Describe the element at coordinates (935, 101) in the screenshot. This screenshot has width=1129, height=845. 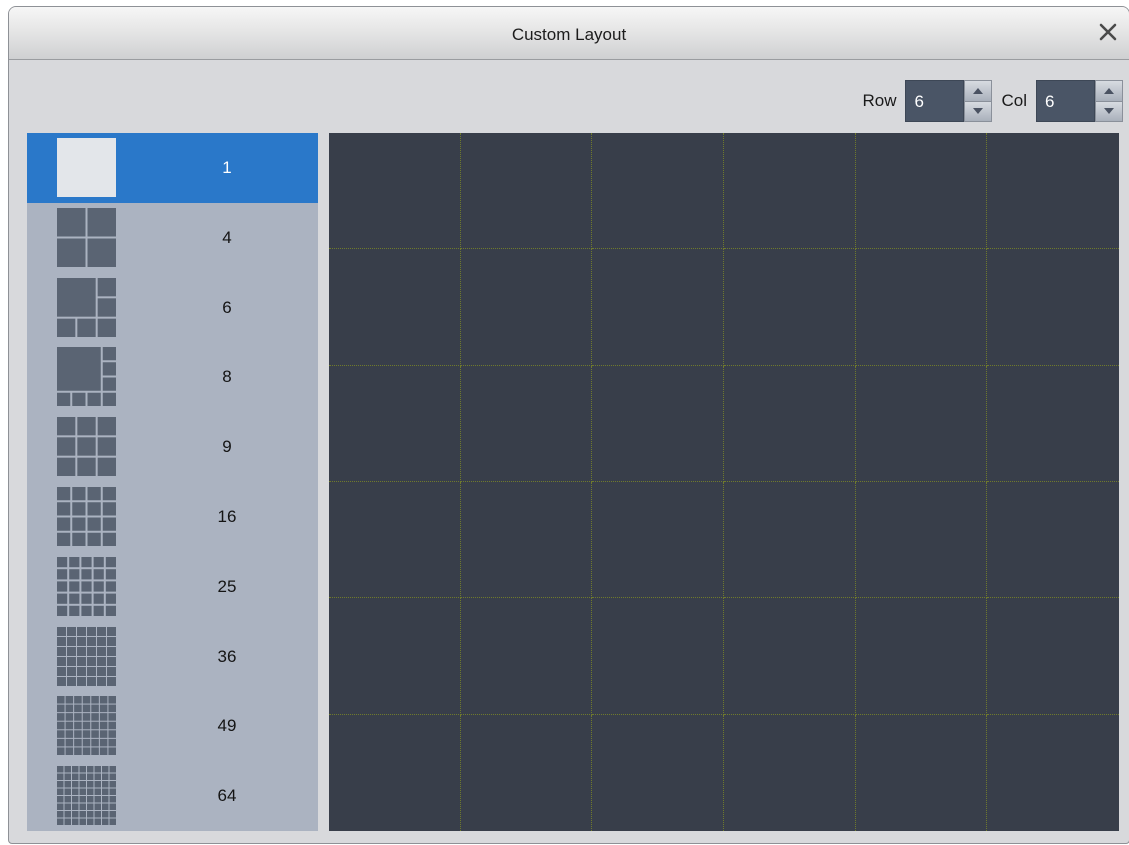
I see `row-input: 6` at that location.